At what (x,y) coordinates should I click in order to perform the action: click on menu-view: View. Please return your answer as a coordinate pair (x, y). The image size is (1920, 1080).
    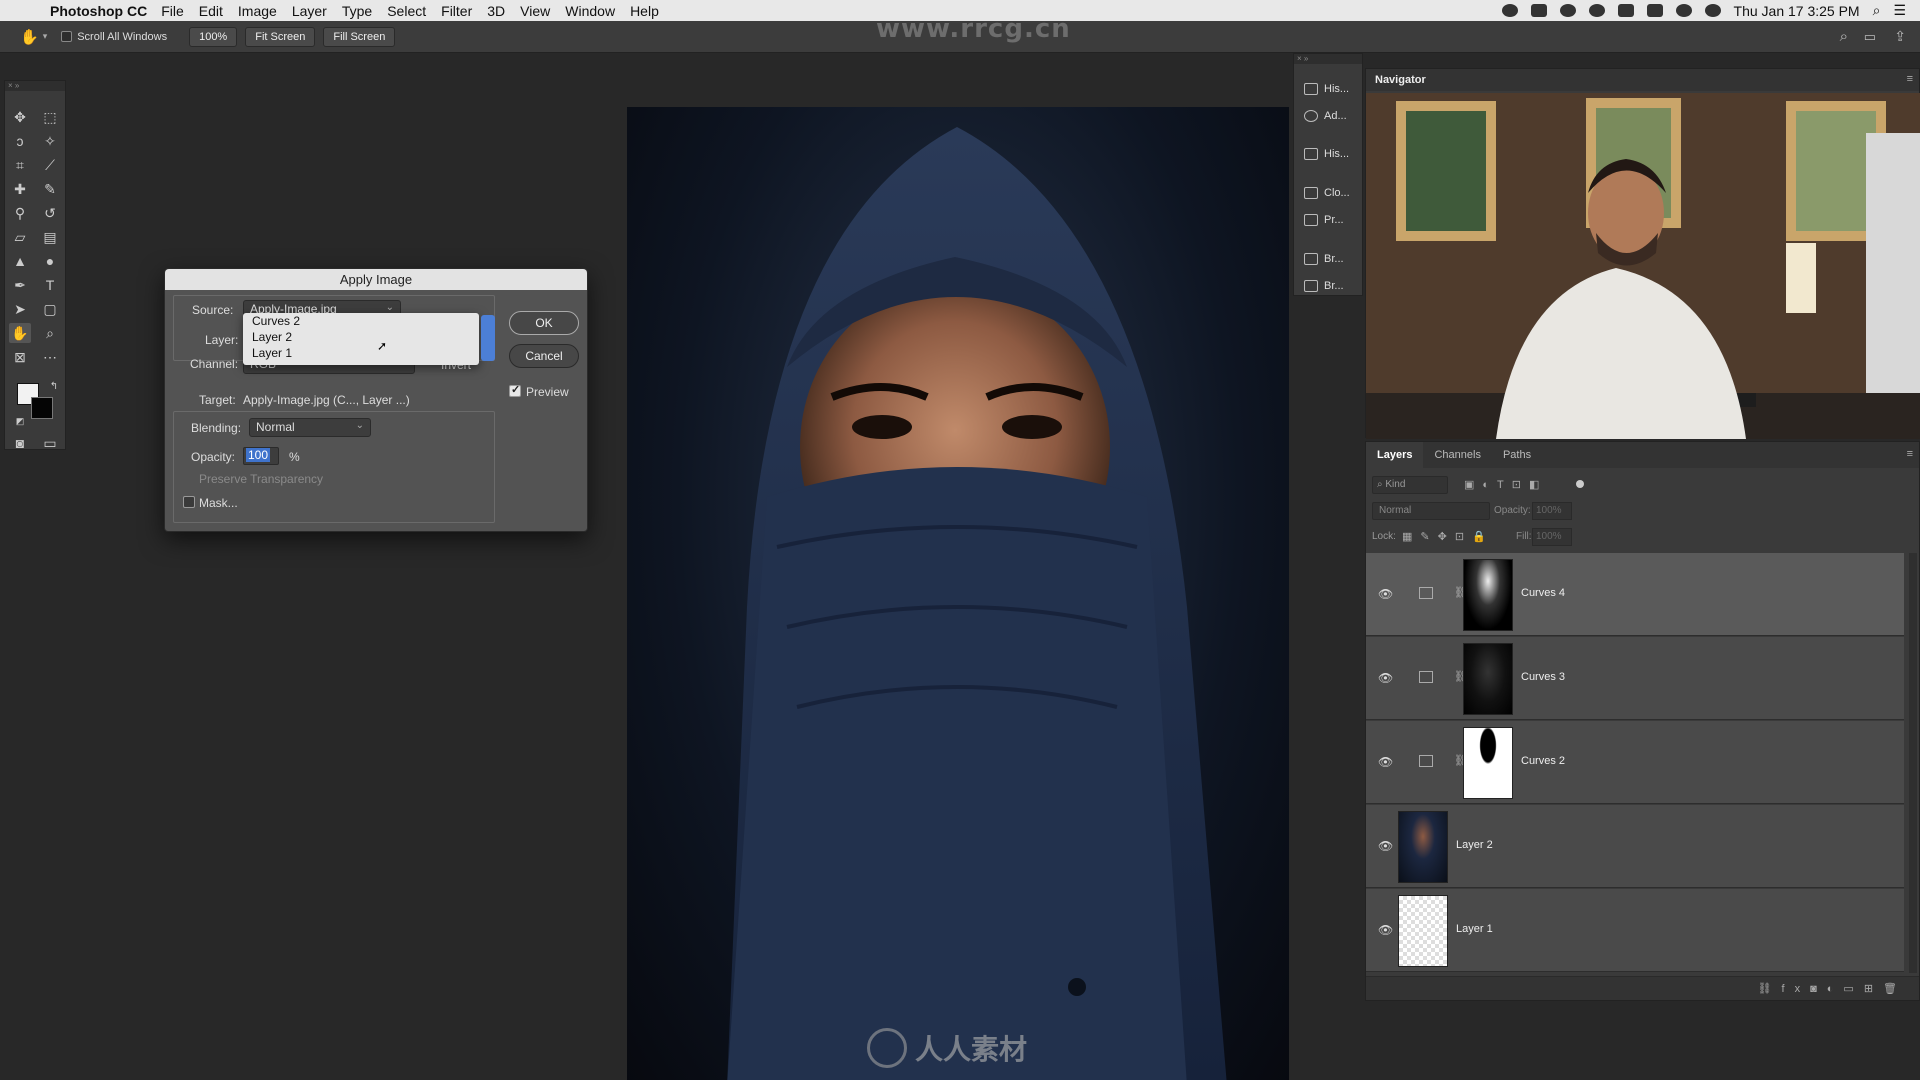
    Looking at the image, I should click on (535, 11).